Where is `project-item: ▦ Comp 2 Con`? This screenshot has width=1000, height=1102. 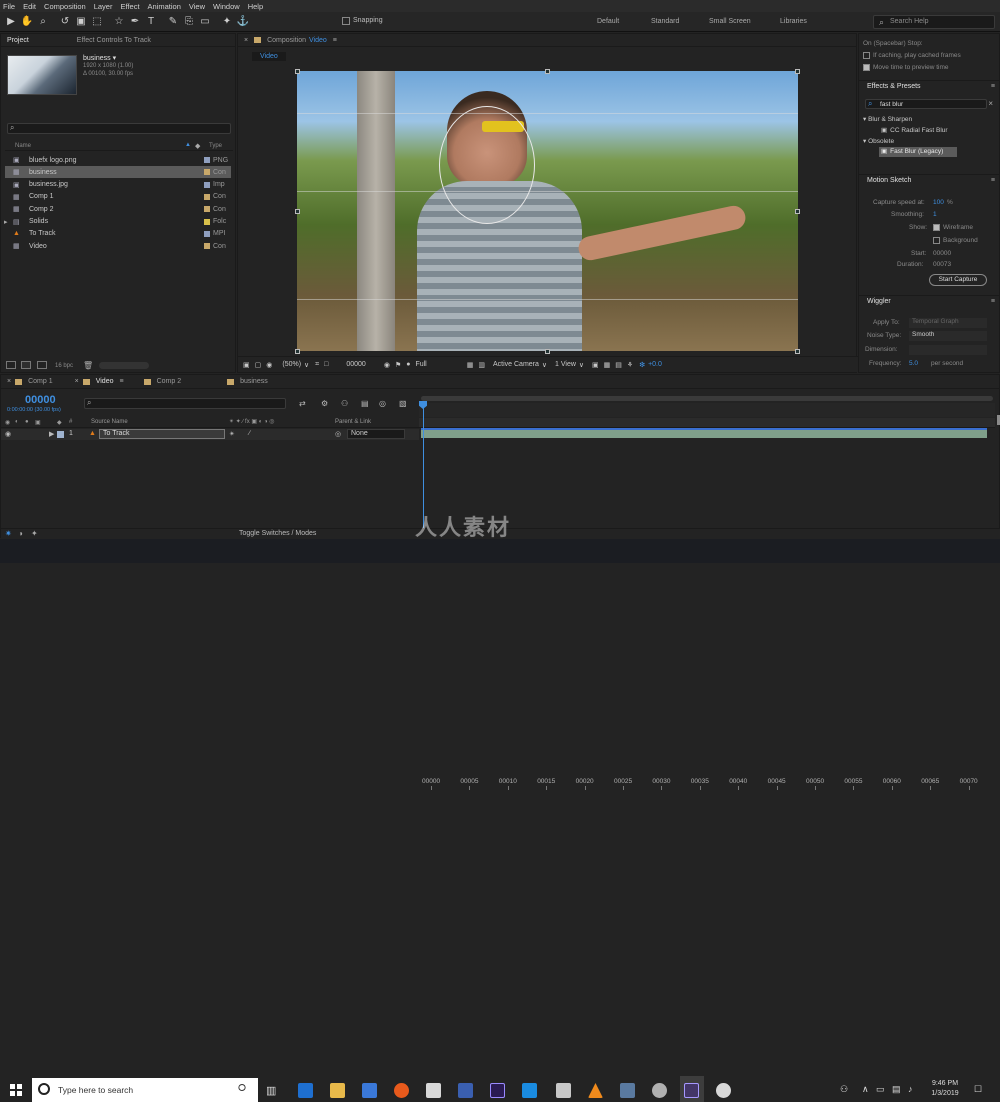
project-item: ▦ Comp 2 Con is located at coordinates (118, 209).